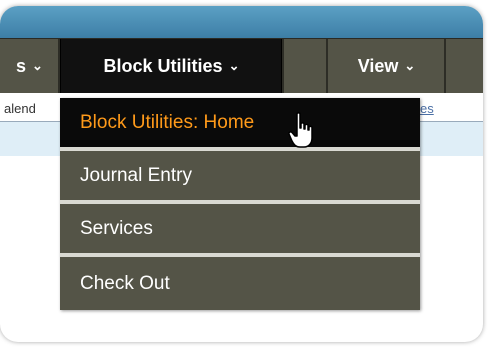 The width and height of the screenshot is (489, 347). What do you see at coordinates (300, 130) in the screenshot?
I see `hand-pointer-icon` at bounding box center [300, 130].